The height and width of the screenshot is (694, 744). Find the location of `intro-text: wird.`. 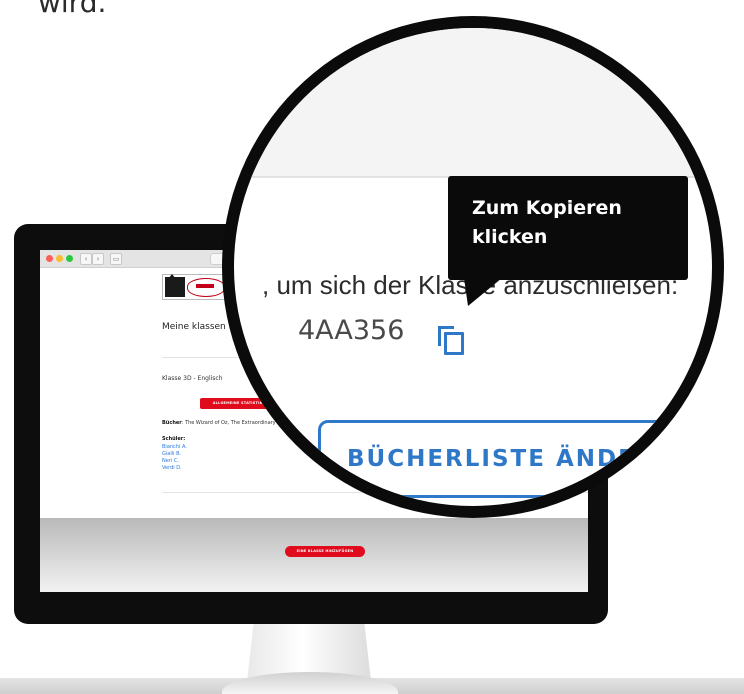

intro-text: wird. is located at coordinates (72, 9).